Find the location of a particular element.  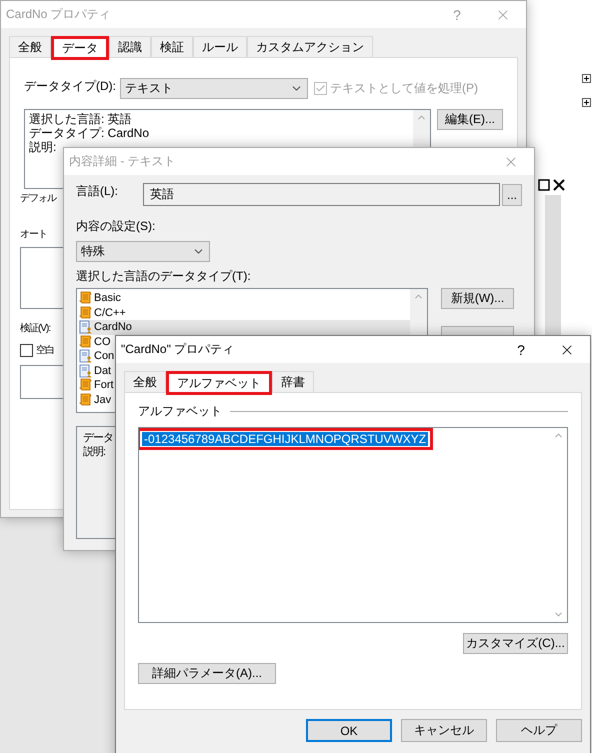

description-line: 説明: is located at coordinates (94, 452).